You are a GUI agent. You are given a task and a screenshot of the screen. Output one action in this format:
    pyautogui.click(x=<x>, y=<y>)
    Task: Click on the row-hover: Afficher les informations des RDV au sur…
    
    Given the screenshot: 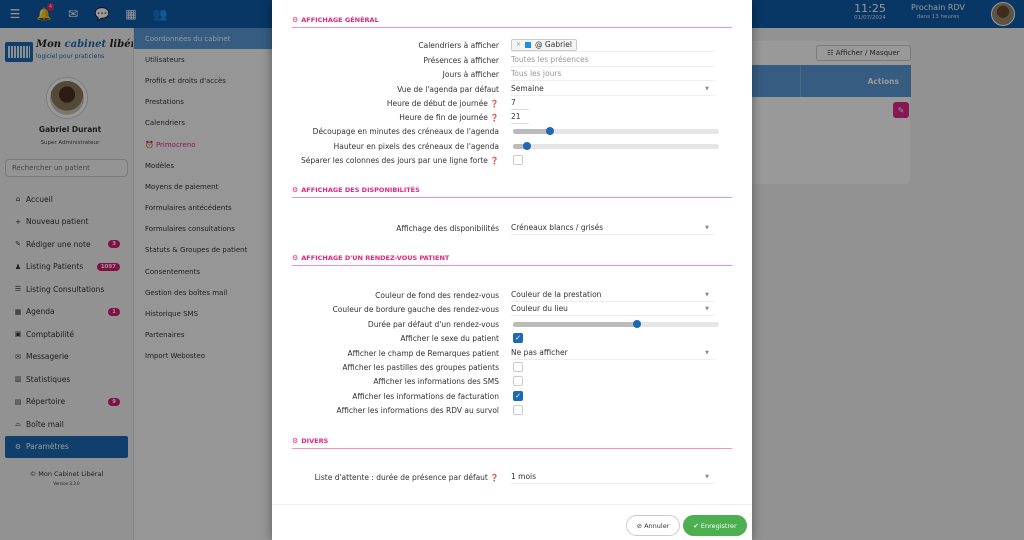 What is the action you would take?
    pyautogui.click(x=512, y=410)
    